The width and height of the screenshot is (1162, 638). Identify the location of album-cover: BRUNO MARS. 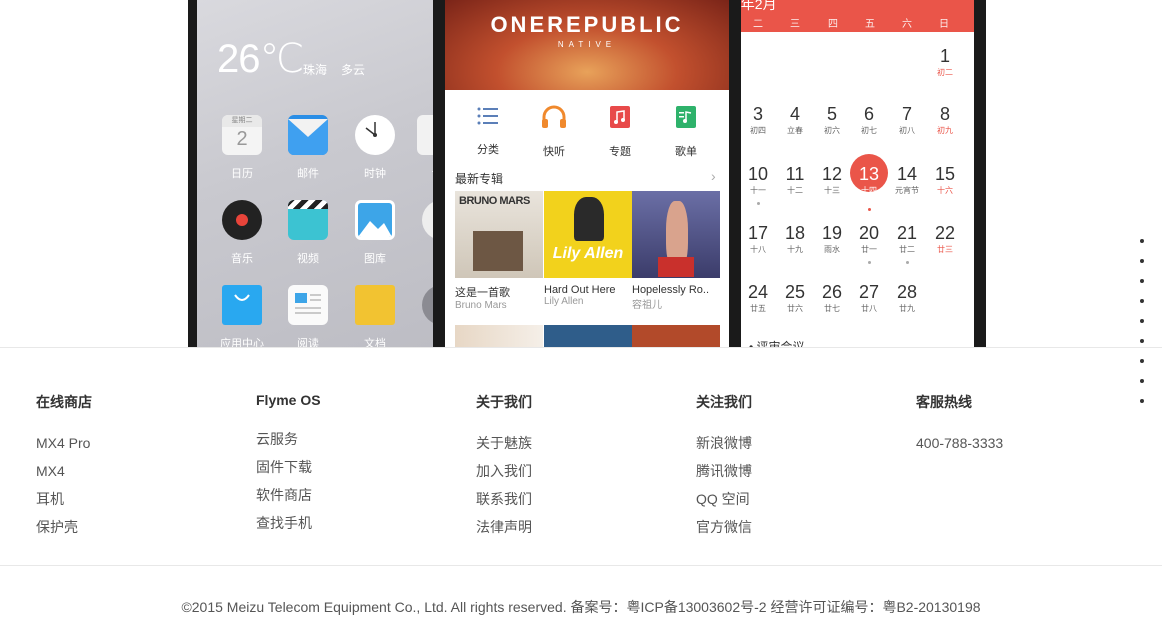
(499, 234).